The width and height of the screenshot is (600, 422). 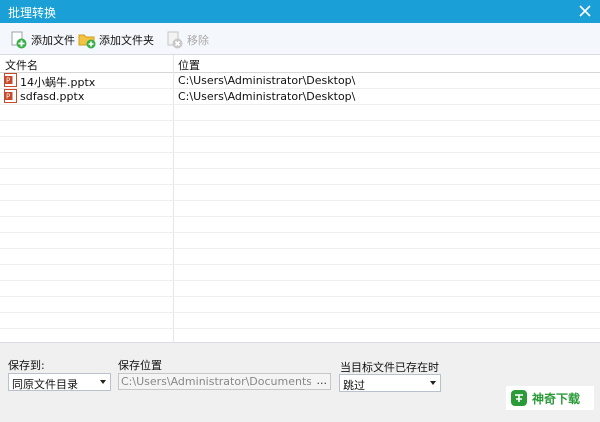 I want to click on title-bar: 批理转换, so click(x=300, y=11).